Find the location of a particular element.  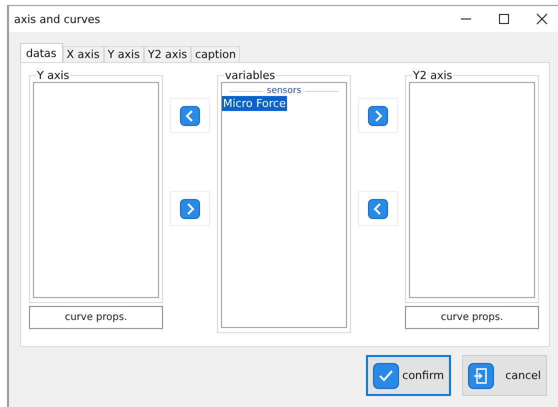

window-title: axis and curves is located at coordinates (57, 19).